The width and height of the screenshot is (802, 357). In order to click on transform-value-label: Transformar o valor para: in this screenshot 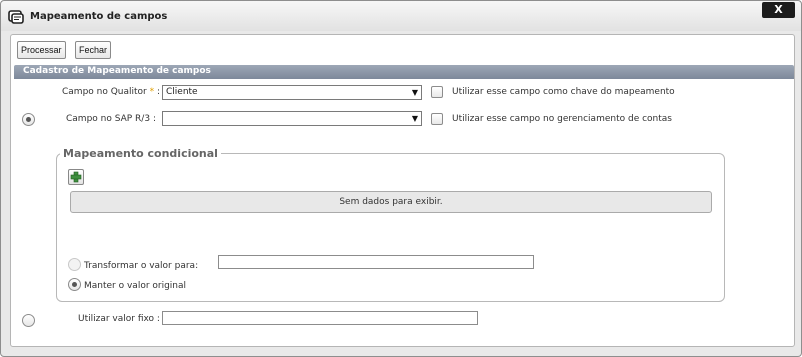, I will do `click(141, 266)`.